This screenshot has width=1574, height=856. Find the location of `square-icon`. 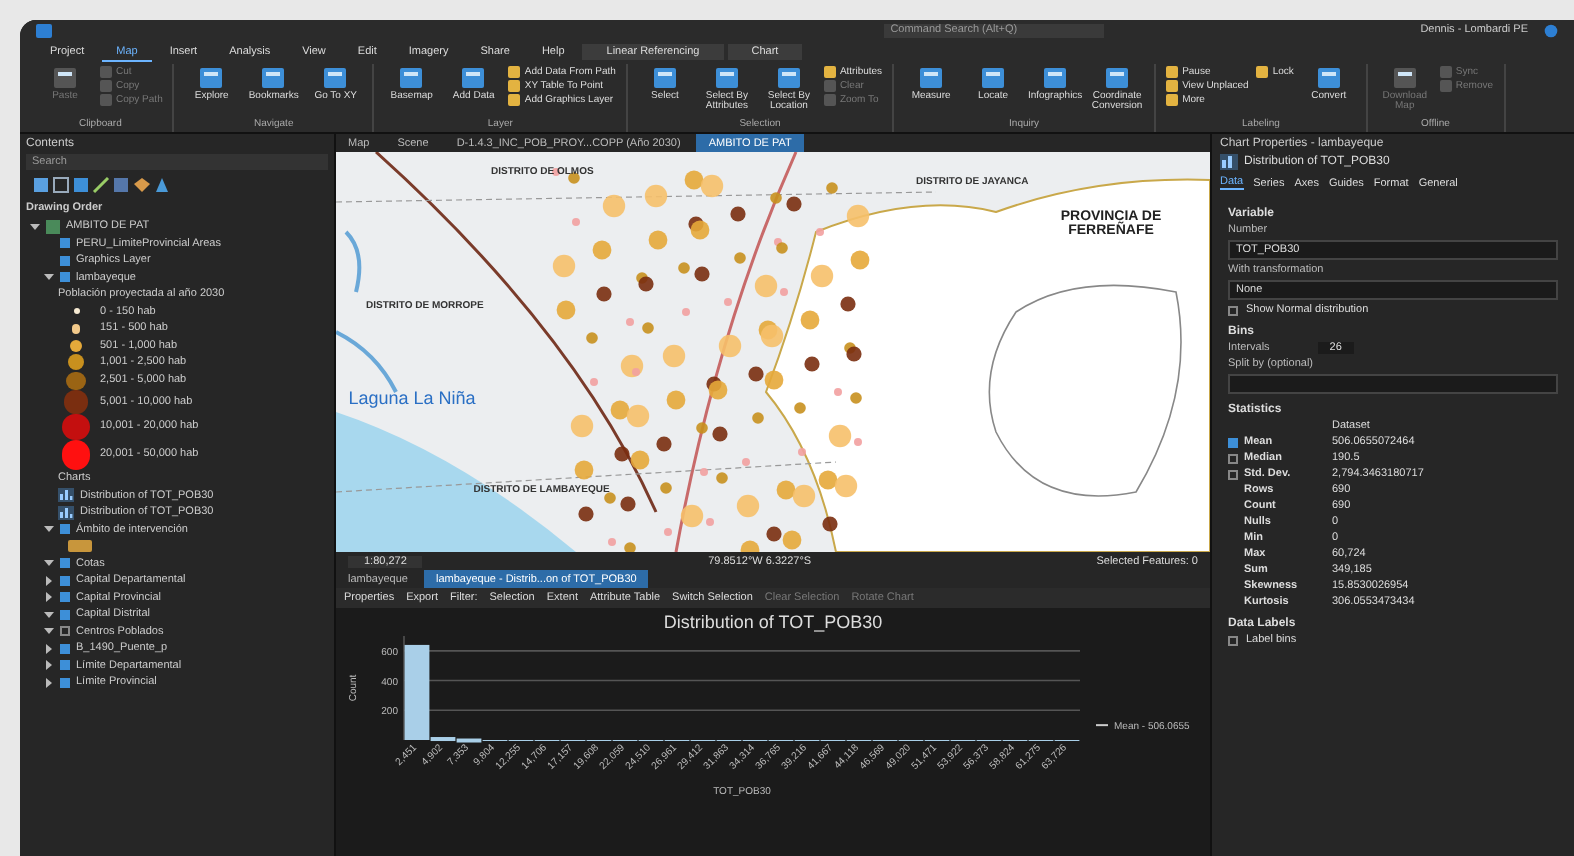

square-icon is located at coordinates (1262, 72).